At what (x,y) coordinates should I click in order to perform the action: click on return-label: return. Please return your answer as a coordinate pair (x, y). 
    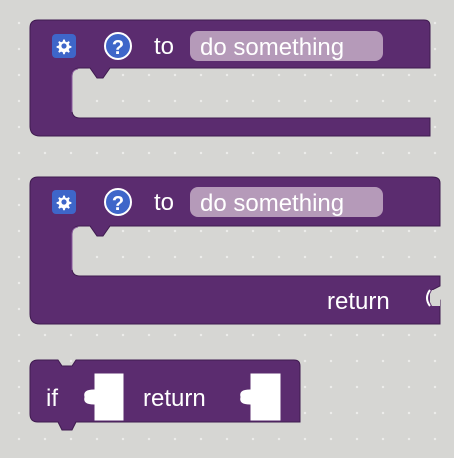
    Looking at the image, I should click on (174, 398).